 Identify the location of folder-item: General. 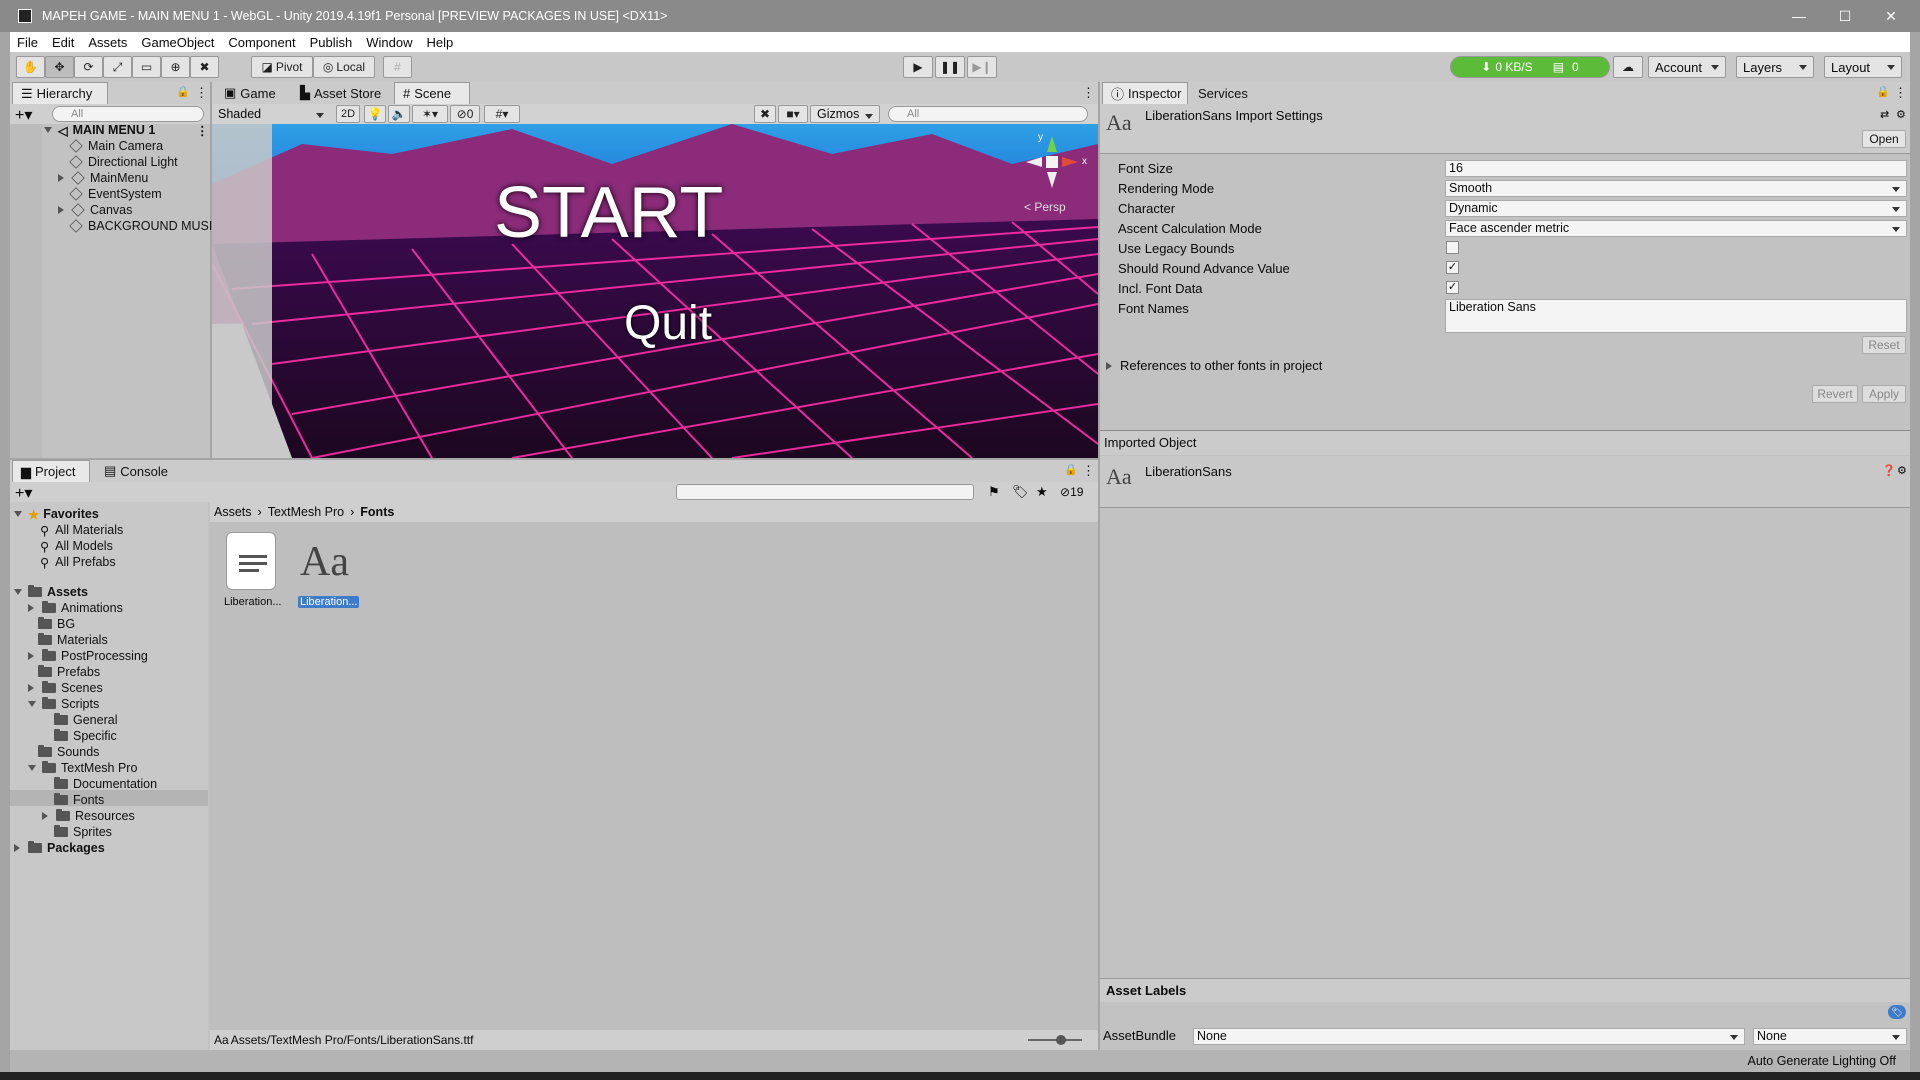
(85, 720).